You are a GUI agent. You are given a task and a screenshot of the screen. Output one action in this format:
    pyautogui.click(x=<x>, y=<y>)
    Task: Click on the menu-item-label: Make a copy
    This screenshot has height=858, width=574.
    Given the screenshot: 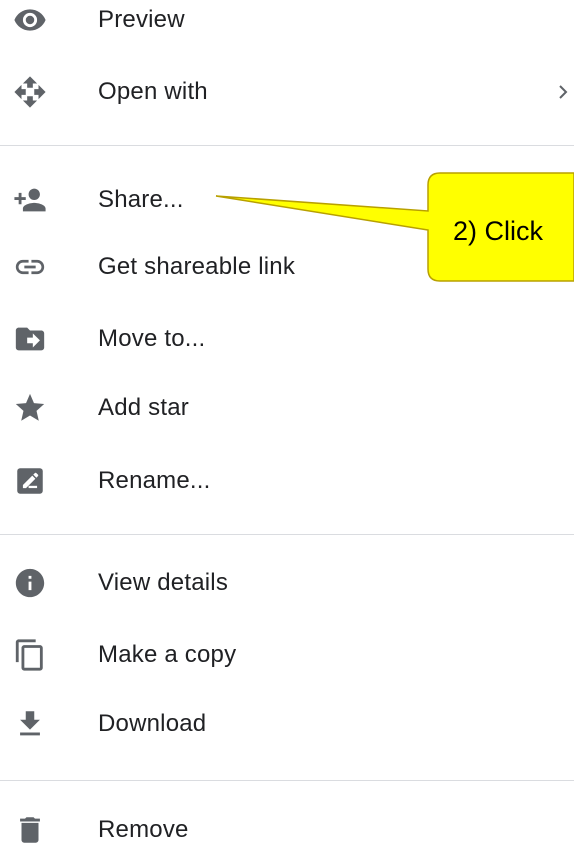 What is the action you would take?
    pyautogui.click(x=167, y=654)
    